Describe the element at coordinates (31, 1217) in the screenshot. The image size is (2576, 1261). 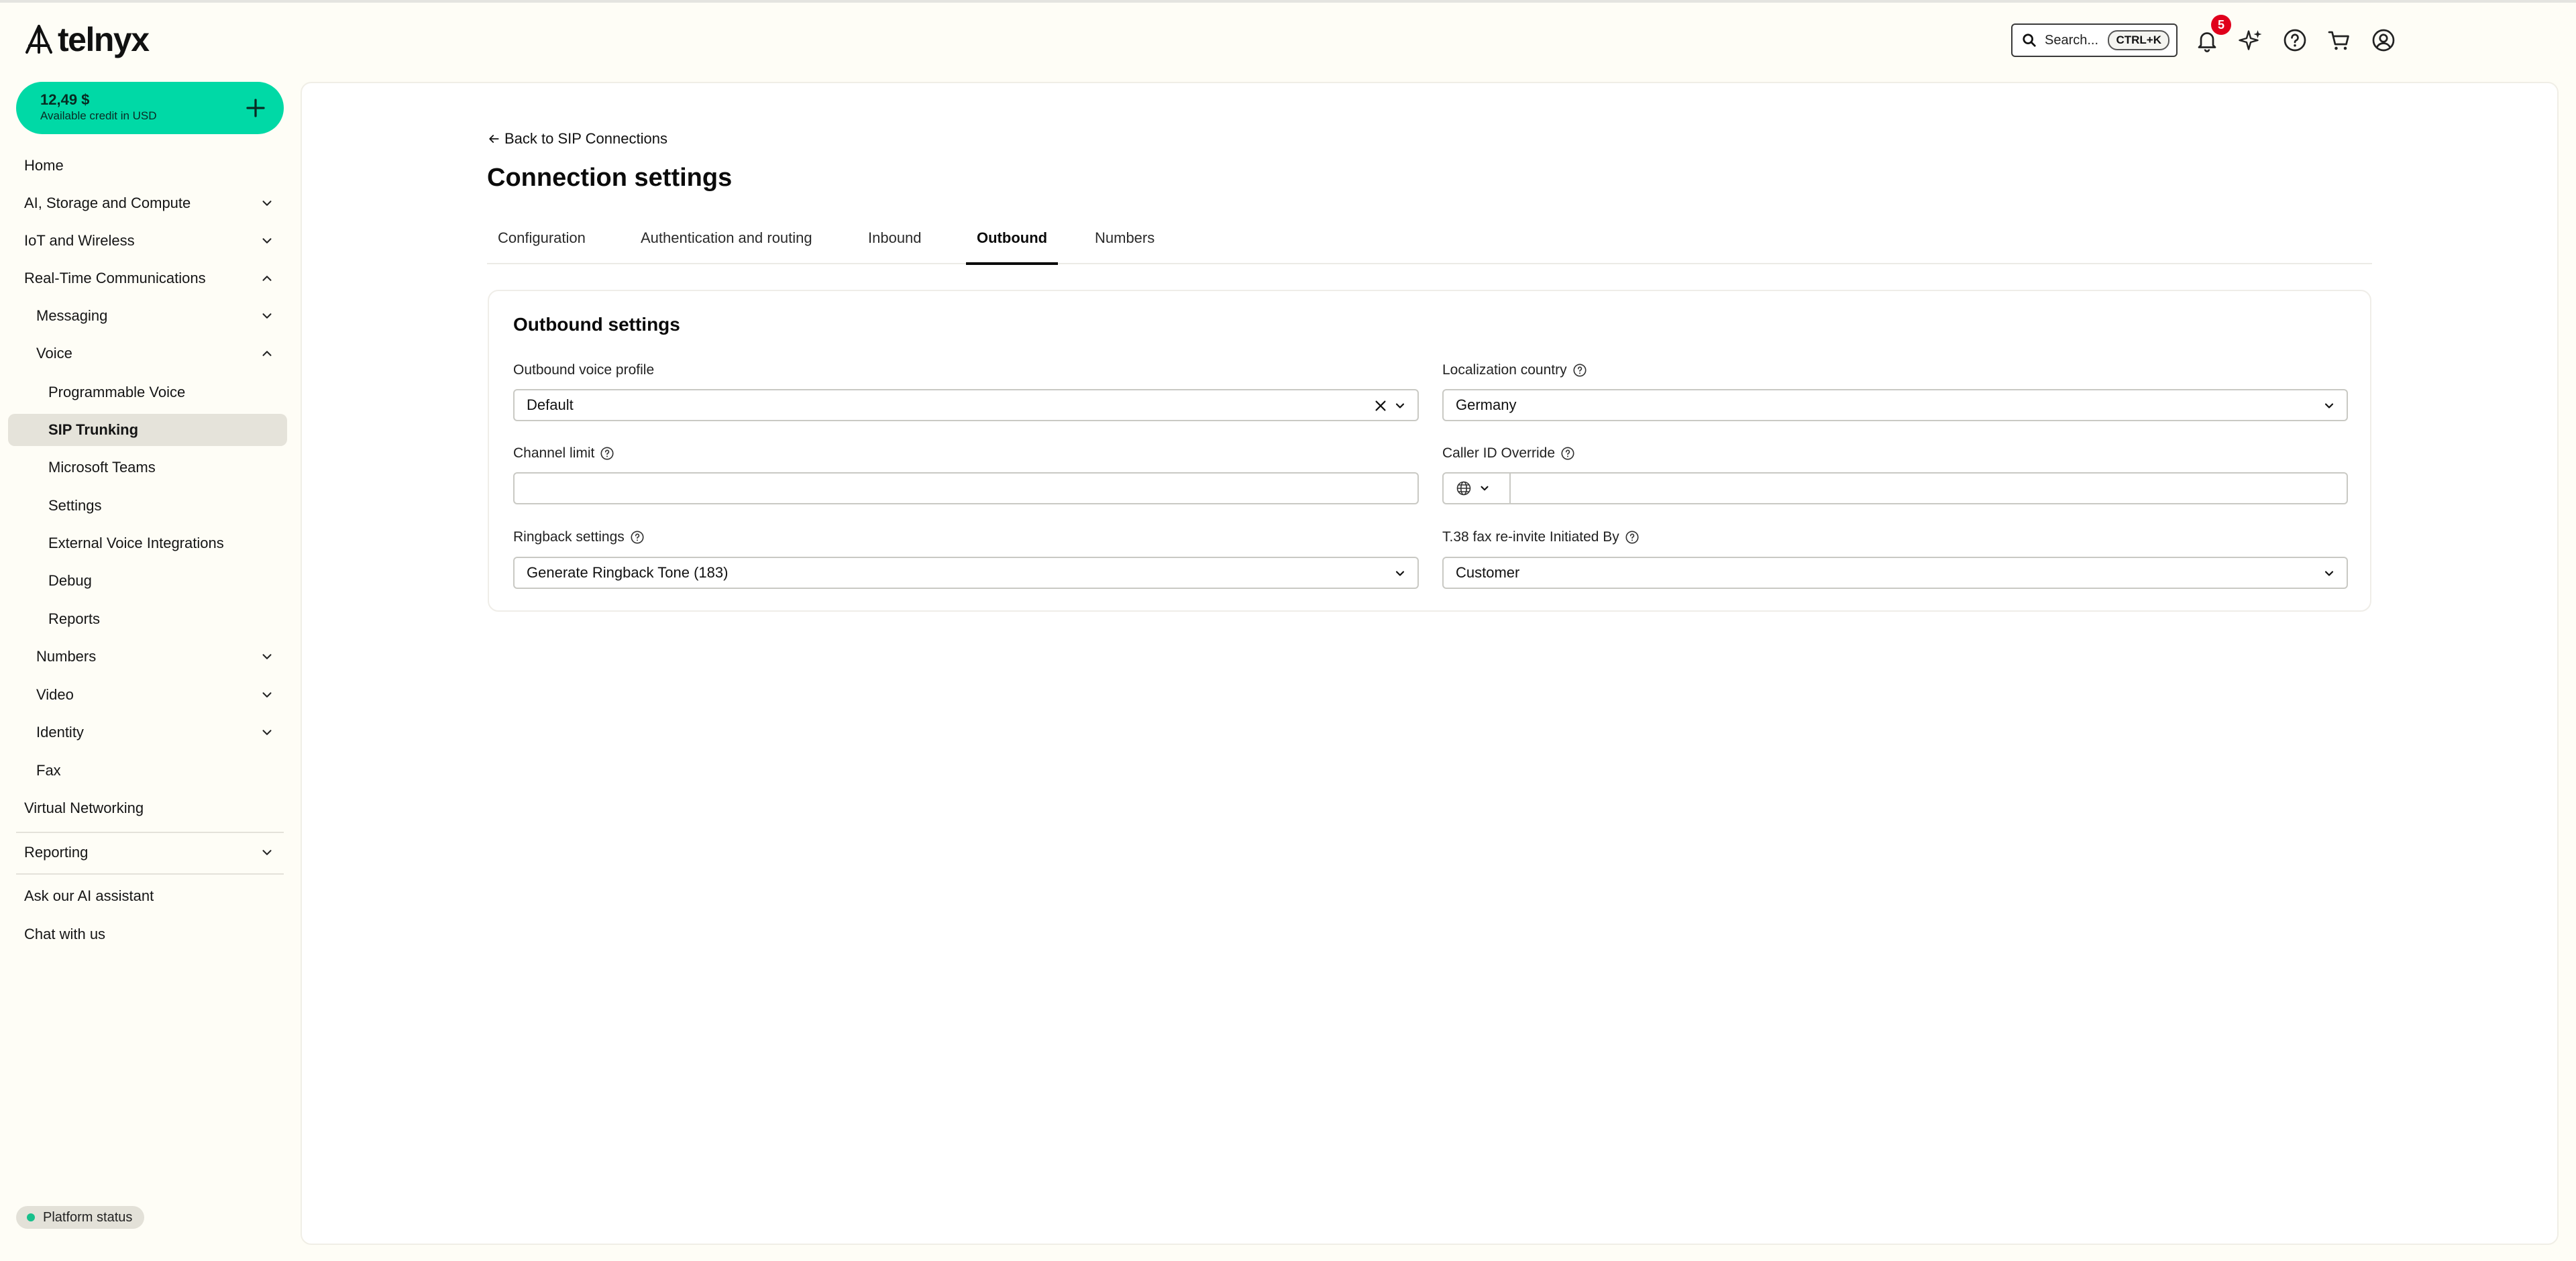
I see `status-dot-icon` at that location.